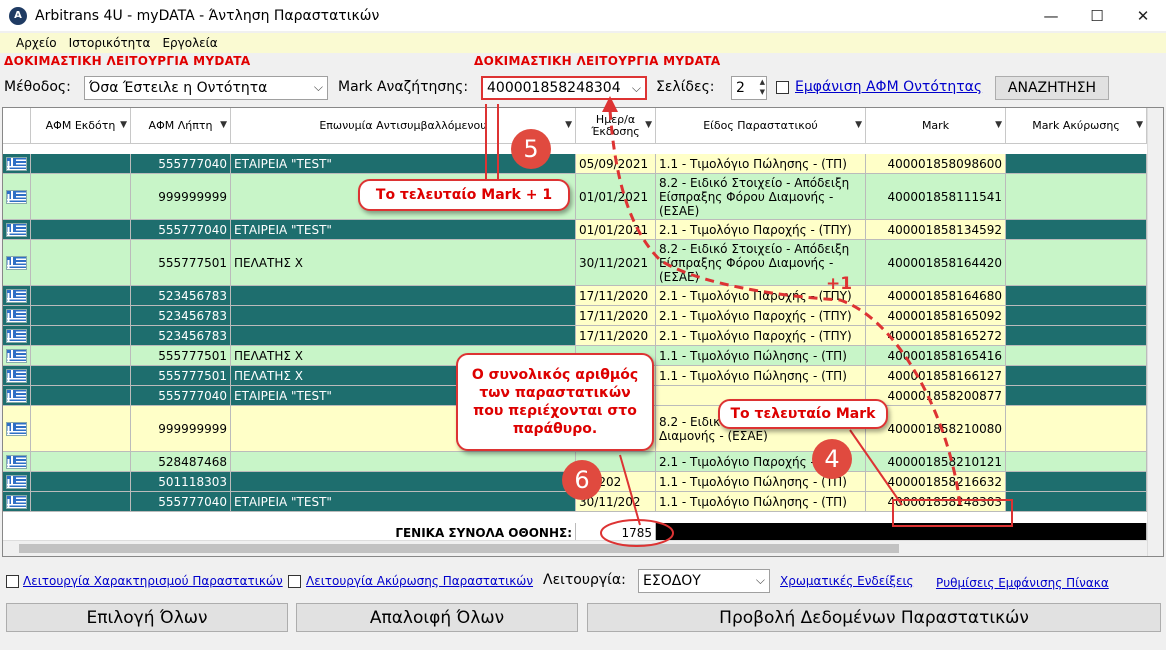 Image resolution: width=1166 pixels, height=650 pixels. What do you see at coordinates (936, 263) in the screenshot?
I see `cell-mark: 400001858164420` at bounding box center [936, 263].